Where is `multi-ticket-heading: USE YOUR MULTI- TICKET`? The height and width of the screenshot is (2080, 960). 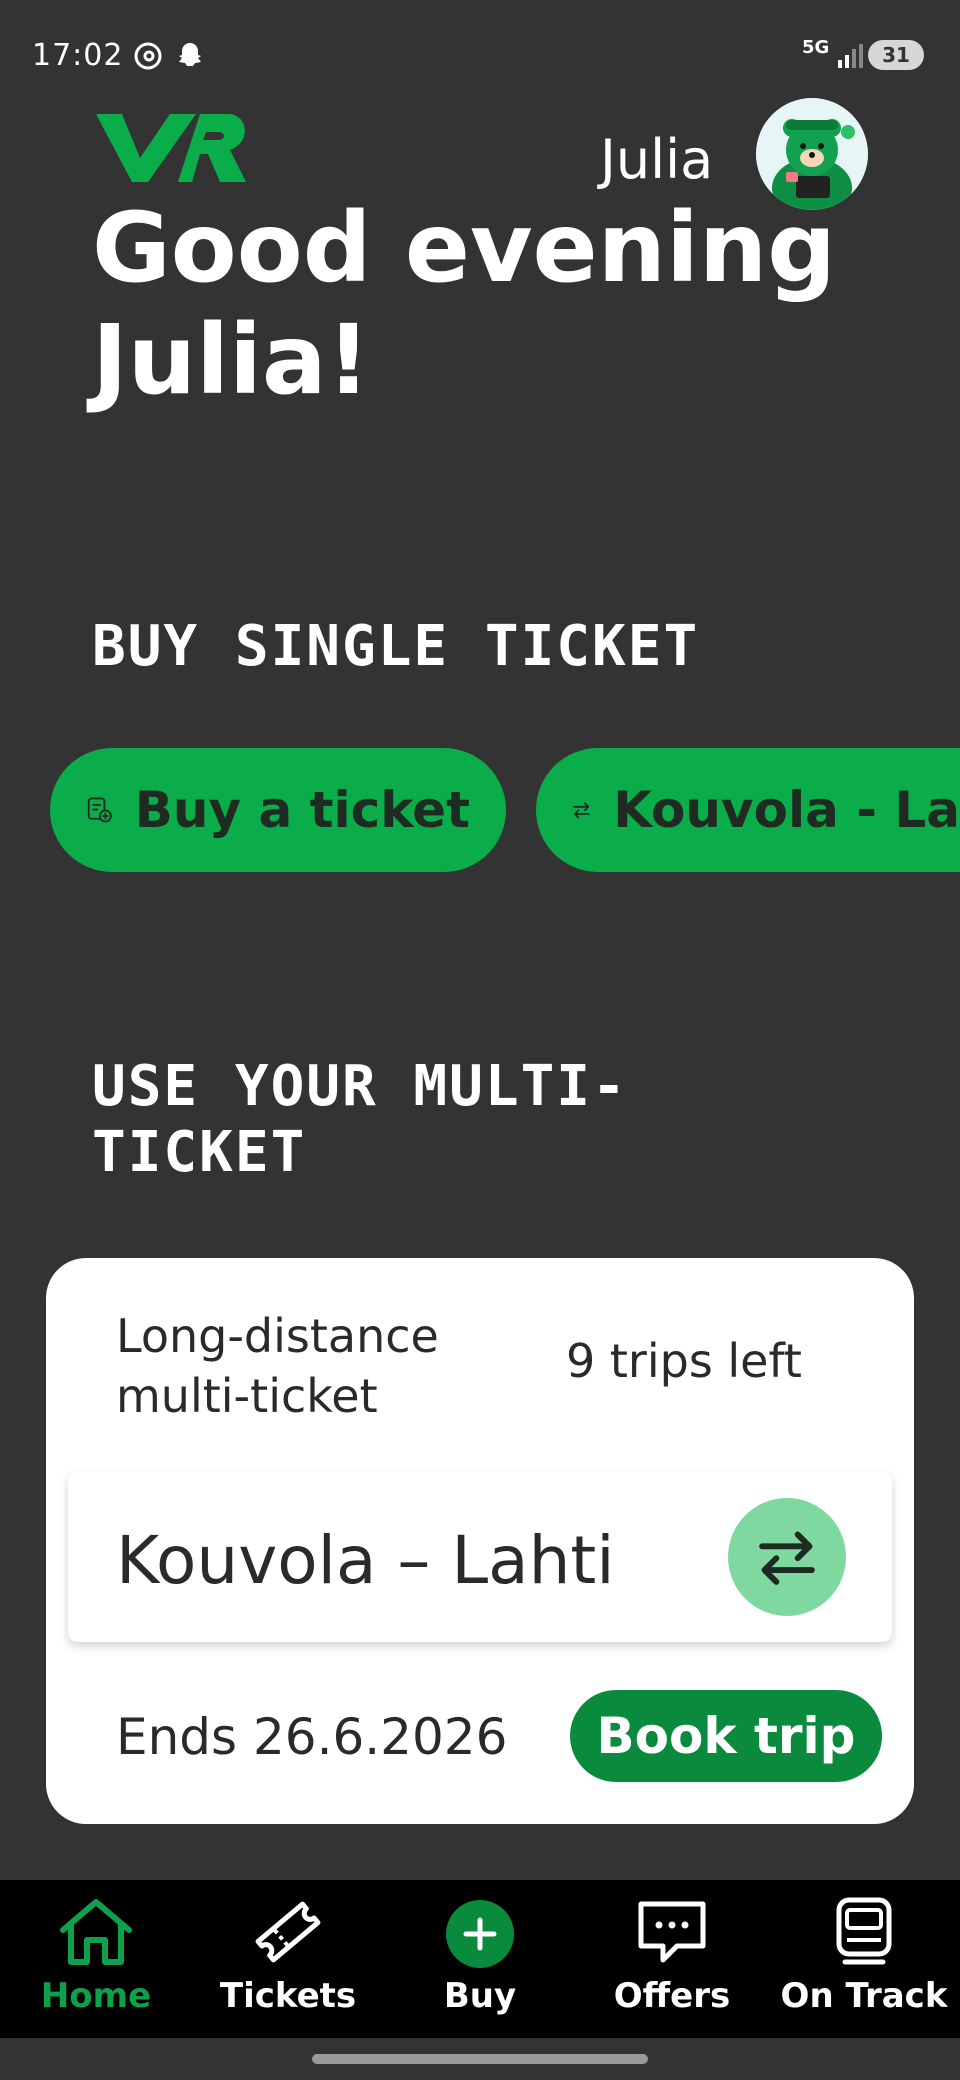 multi-ticket-heading: USE YOUR MULTI- TICKET is located at coordinates (442, 1120).